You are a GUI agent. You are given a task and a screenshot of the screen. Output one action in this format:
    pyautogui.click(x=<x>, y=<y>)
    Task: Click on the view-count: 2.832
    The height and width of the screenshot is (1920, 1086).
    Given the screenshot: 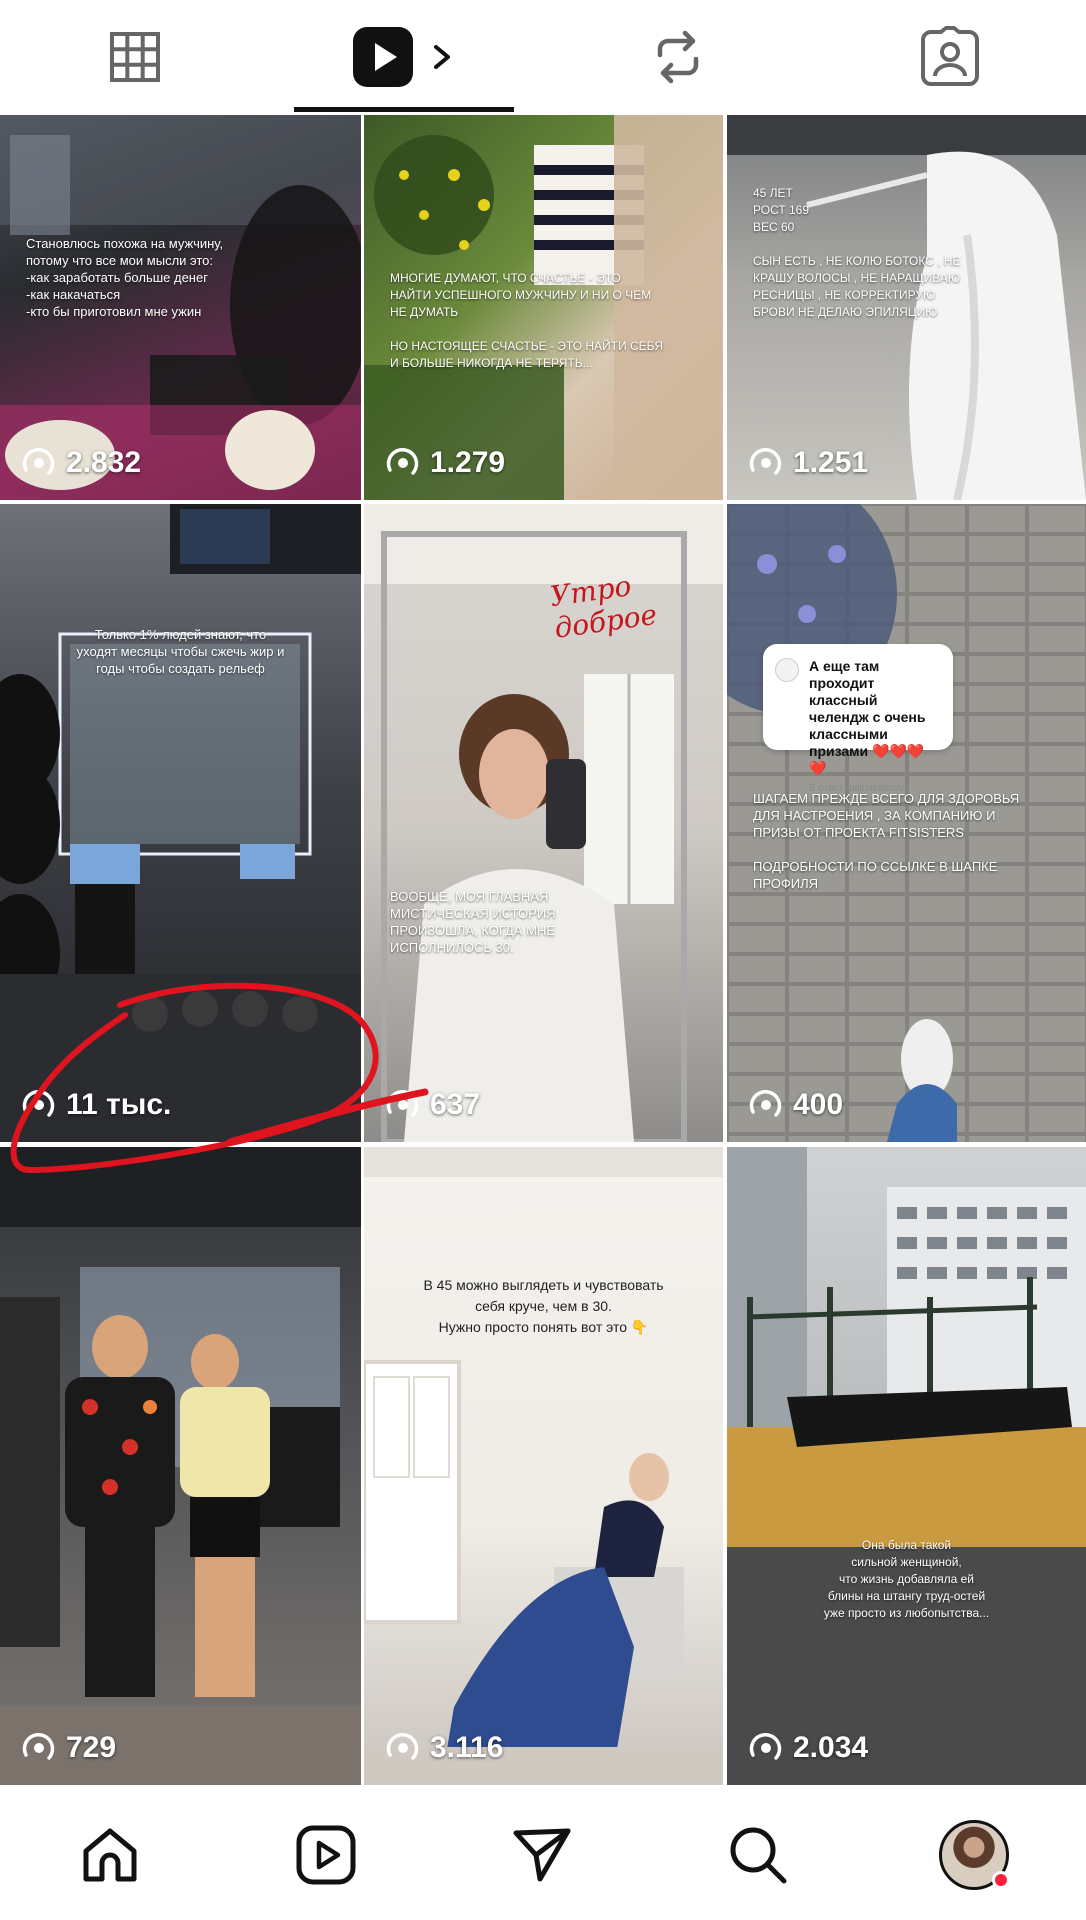 What is the action you would take?
    pyautogui.click(x=81, y=463)
    